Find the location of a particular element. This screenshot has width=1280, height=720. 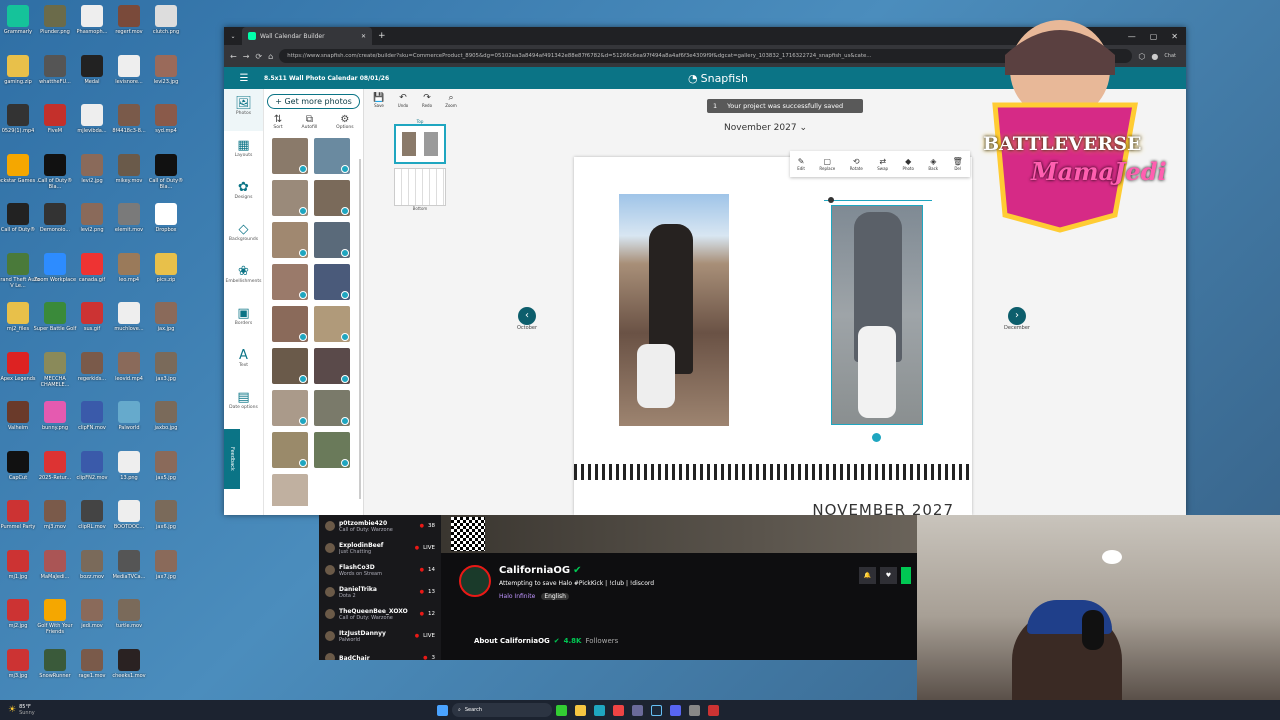

subscribe-button is located at coordinates (906, 575).